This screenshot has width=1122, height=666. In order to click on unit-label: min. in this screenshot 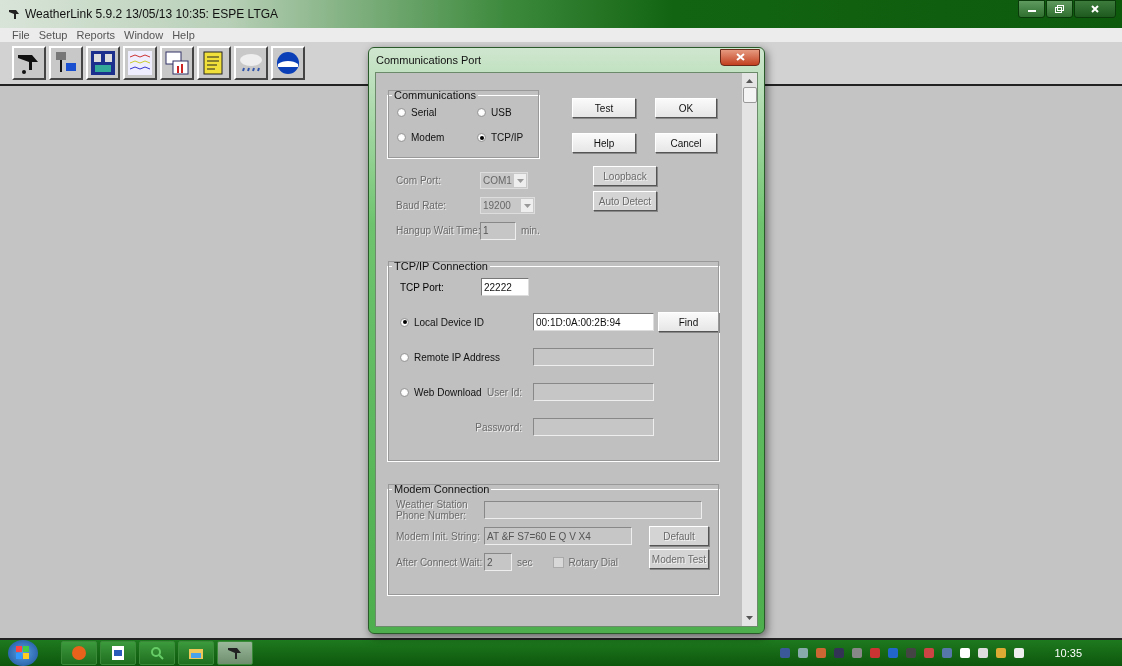, I will do `click(530, 230)`.